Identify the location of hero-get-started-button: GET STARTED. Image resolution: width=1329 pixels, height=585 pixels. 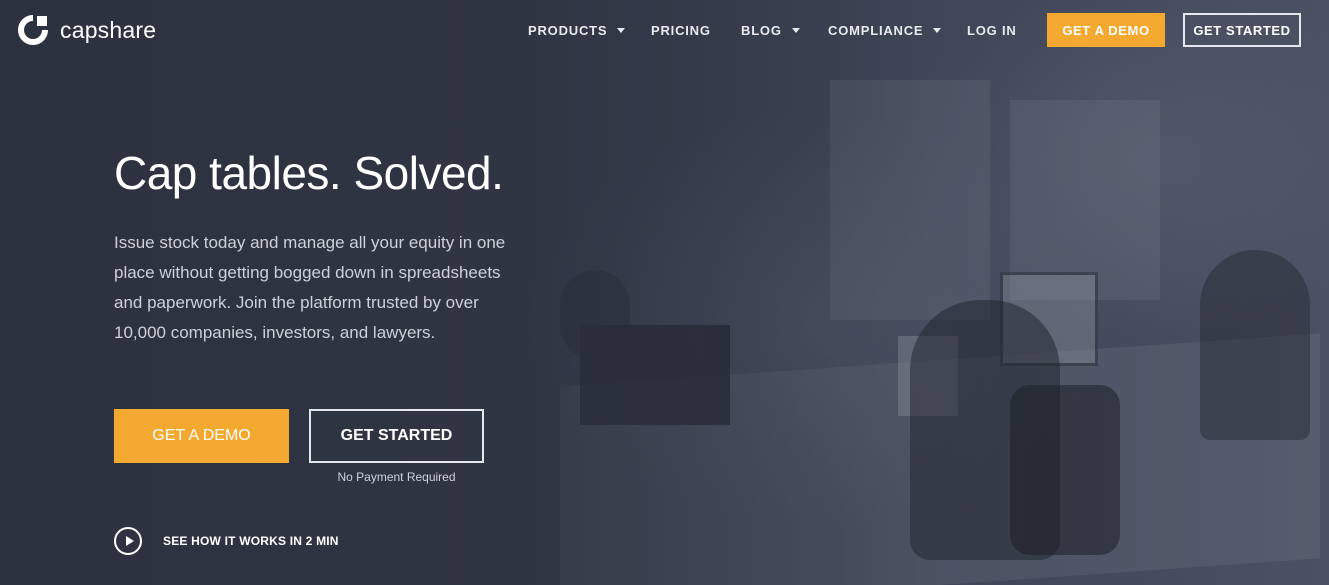
(396, 436).